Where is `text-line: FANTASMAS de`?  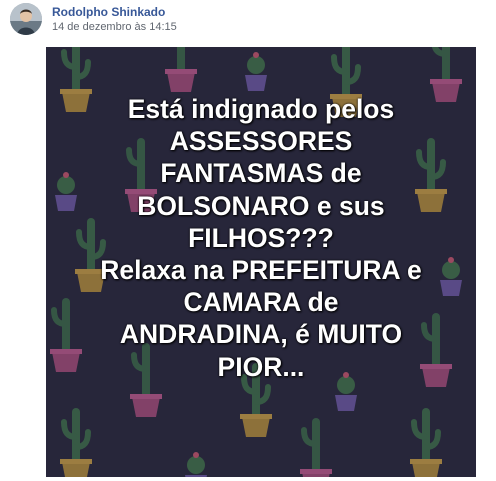 text-line: FANTASMAS de is located at coordinates (261, 173).